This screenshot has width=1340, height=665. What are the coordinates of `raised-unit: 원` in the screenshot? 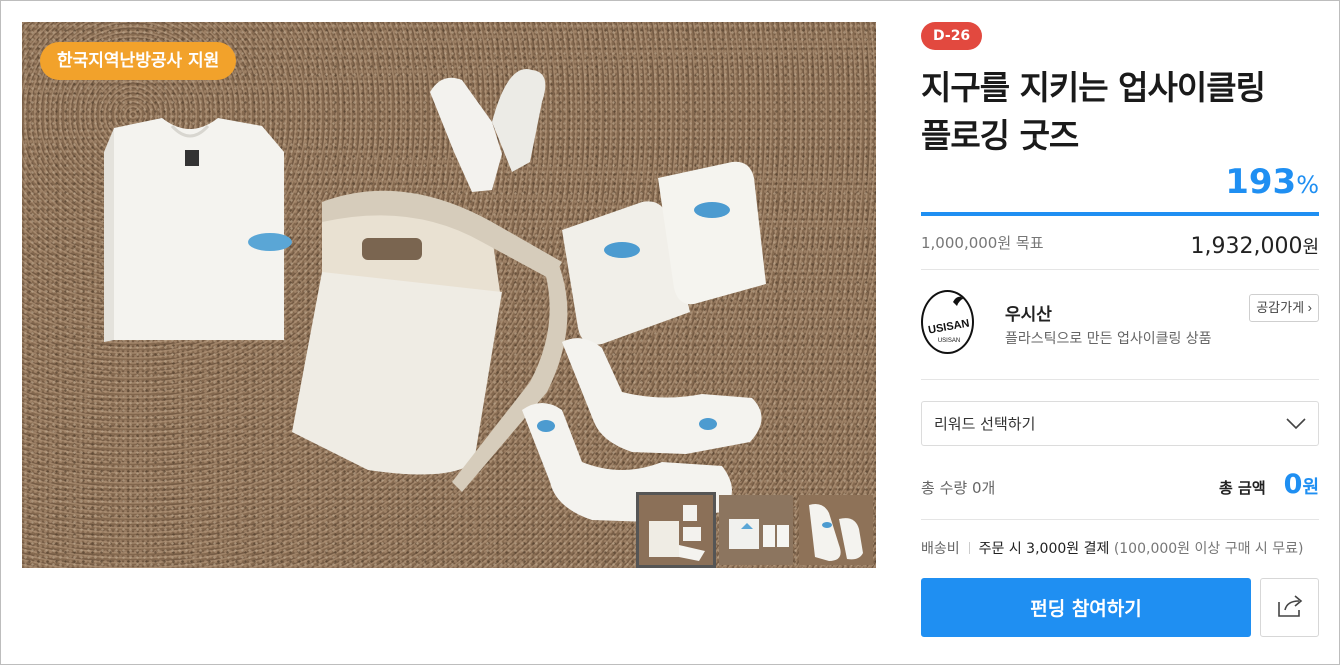 It's located at (1310, 247).